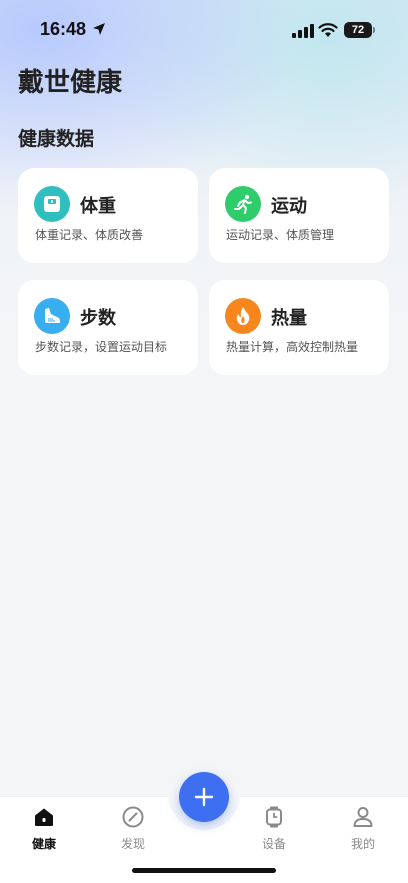 The image size is (408, 883). What do you see at coordinates (204, 870) in the screenshot?
I see `home-indicator` at bounding box center [204, 870].